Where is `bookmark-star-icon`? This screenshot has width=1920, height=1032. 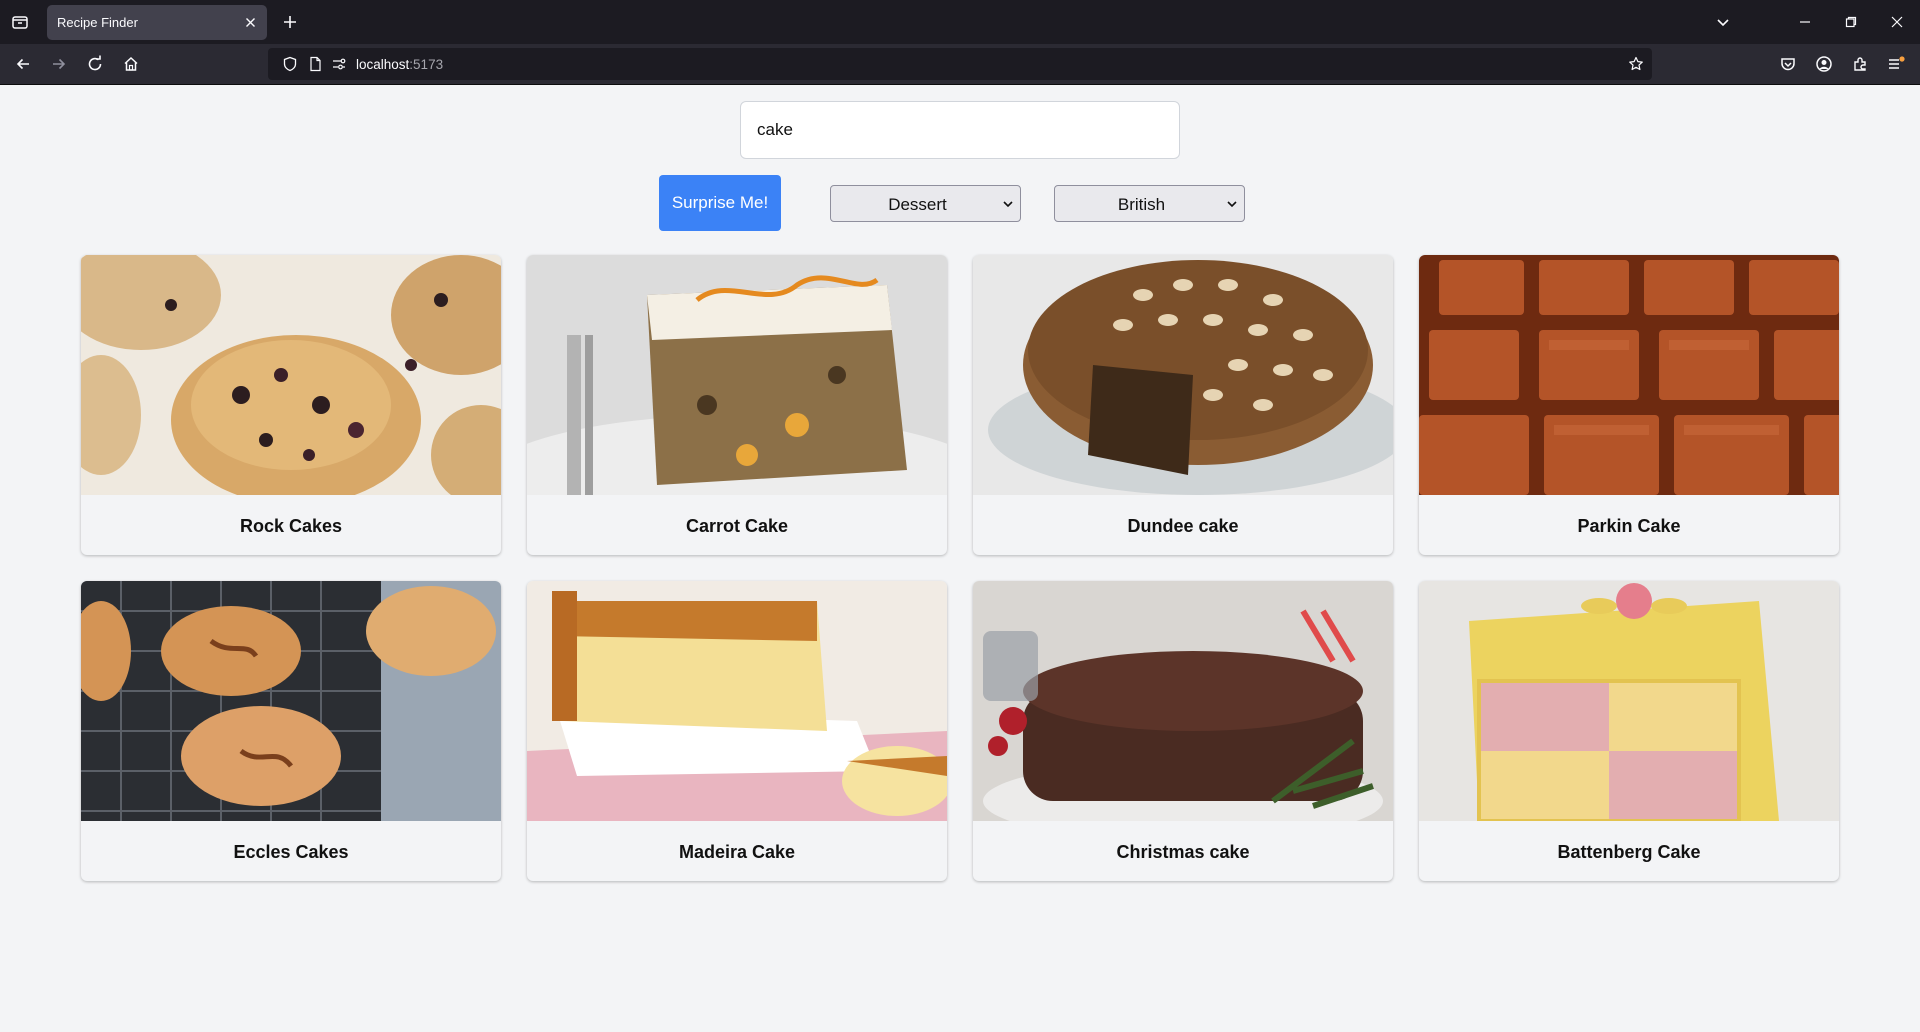
bookmark-star-icon is located at coordinates (1636, 64).